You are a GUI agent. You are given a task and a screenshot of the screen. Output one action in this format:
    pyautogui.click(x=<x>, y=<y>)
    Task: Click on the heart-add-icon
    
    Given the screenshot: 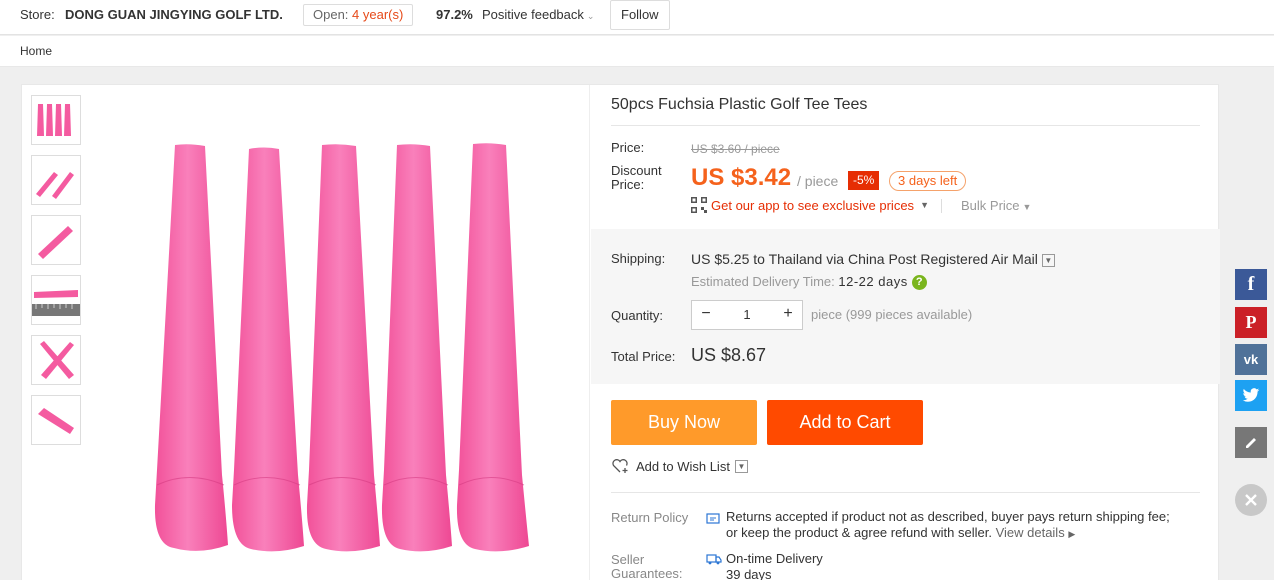 What is the action you would take?
    pyautogui.click(x=620, y=466)
    